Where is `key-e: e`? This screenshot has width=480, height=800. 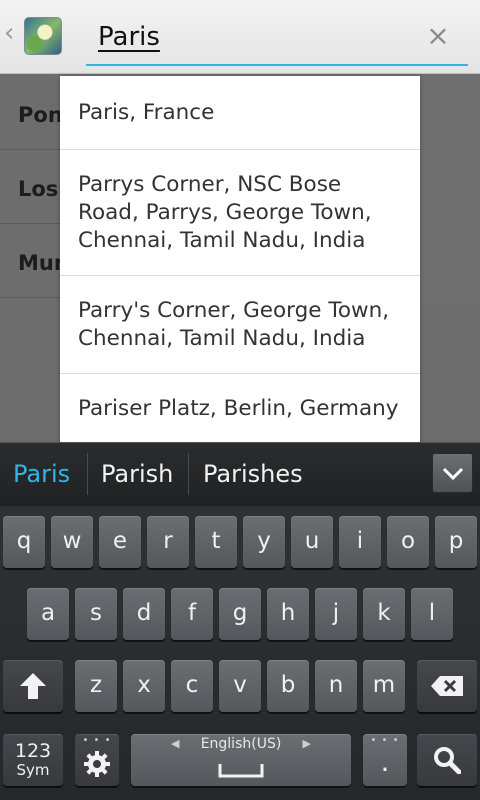
key-e: e is located at coordinates (120, 542).